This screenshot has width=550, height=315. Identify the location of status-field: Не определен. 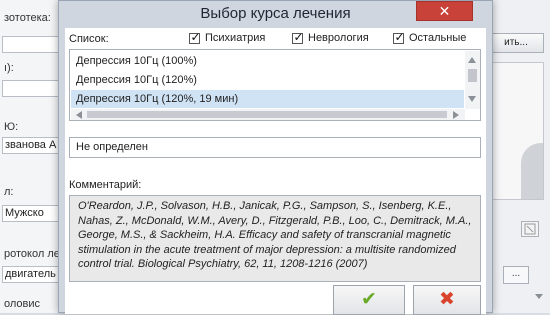
(275, 147).